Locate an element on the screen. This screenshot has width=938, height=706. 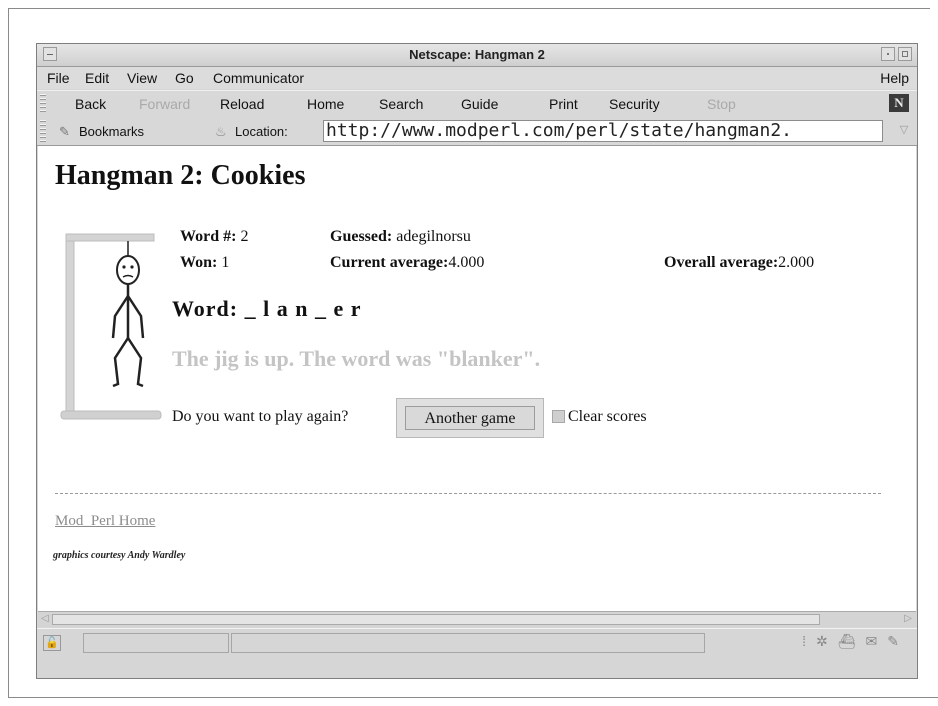
won-label: Won: is located at coordinates (199, 262).